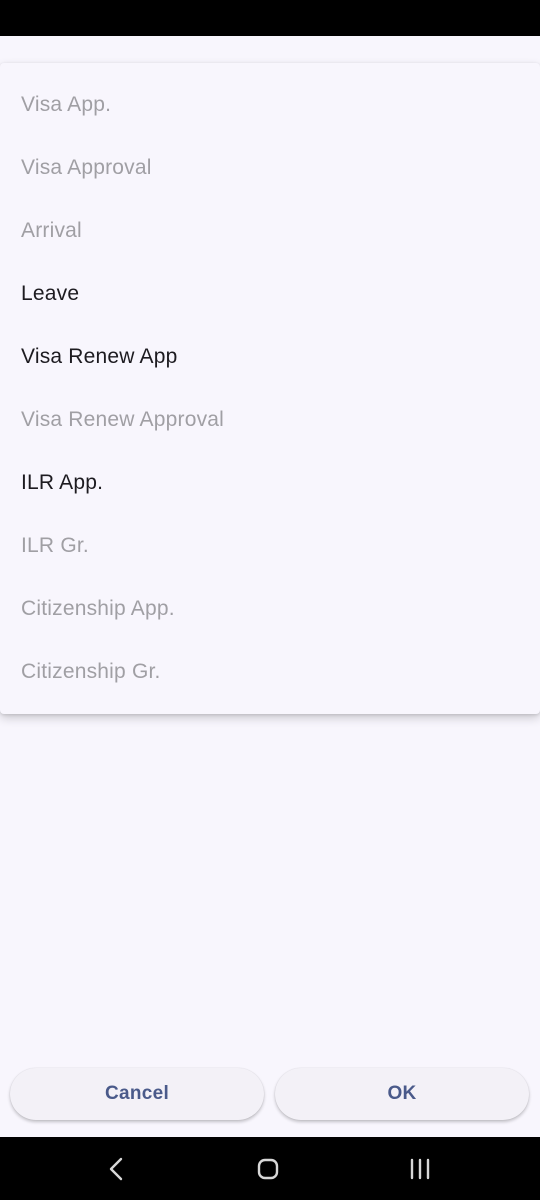  Describe the element at coordinates (51, 230) in the screenshot. I see `menu-item-arrival: Arrival` at that location.